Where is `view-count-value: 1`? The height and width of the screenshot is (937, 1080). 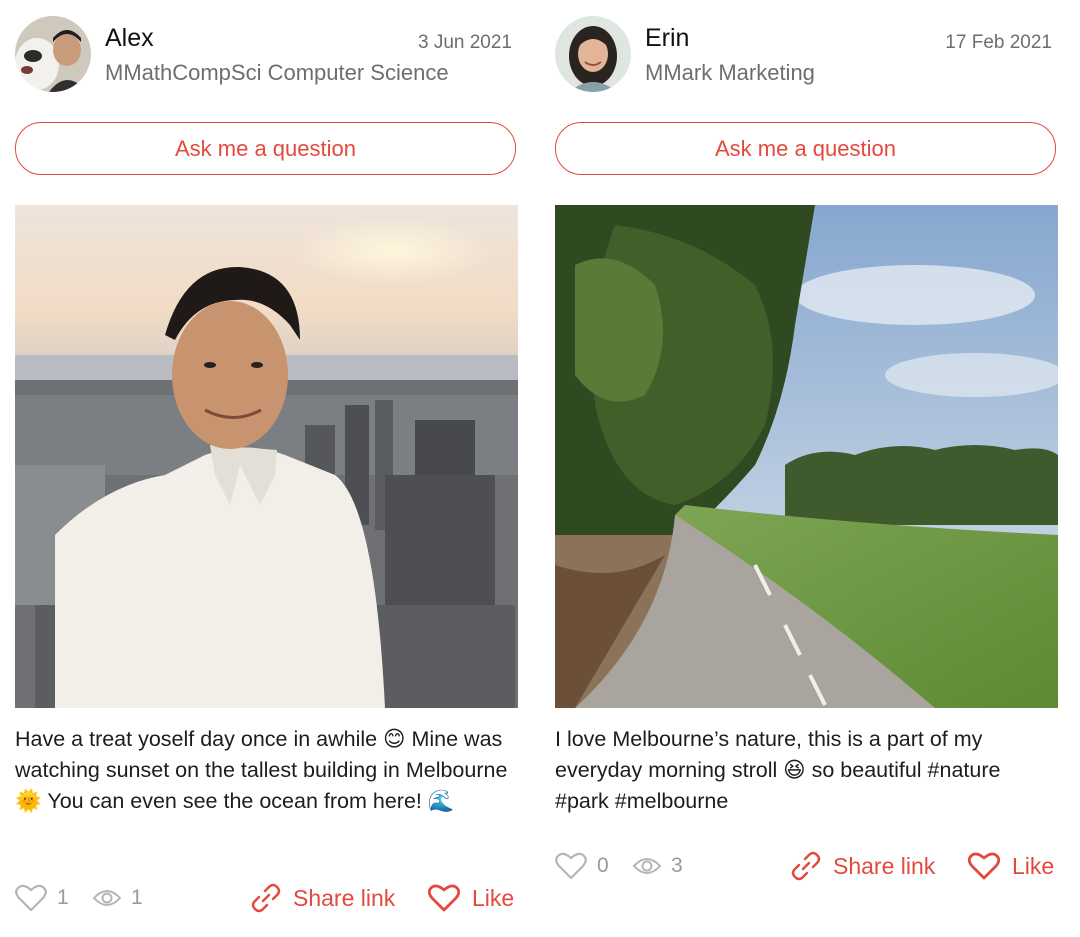 view-count-value: 1 is located at coordinates (137, 897).